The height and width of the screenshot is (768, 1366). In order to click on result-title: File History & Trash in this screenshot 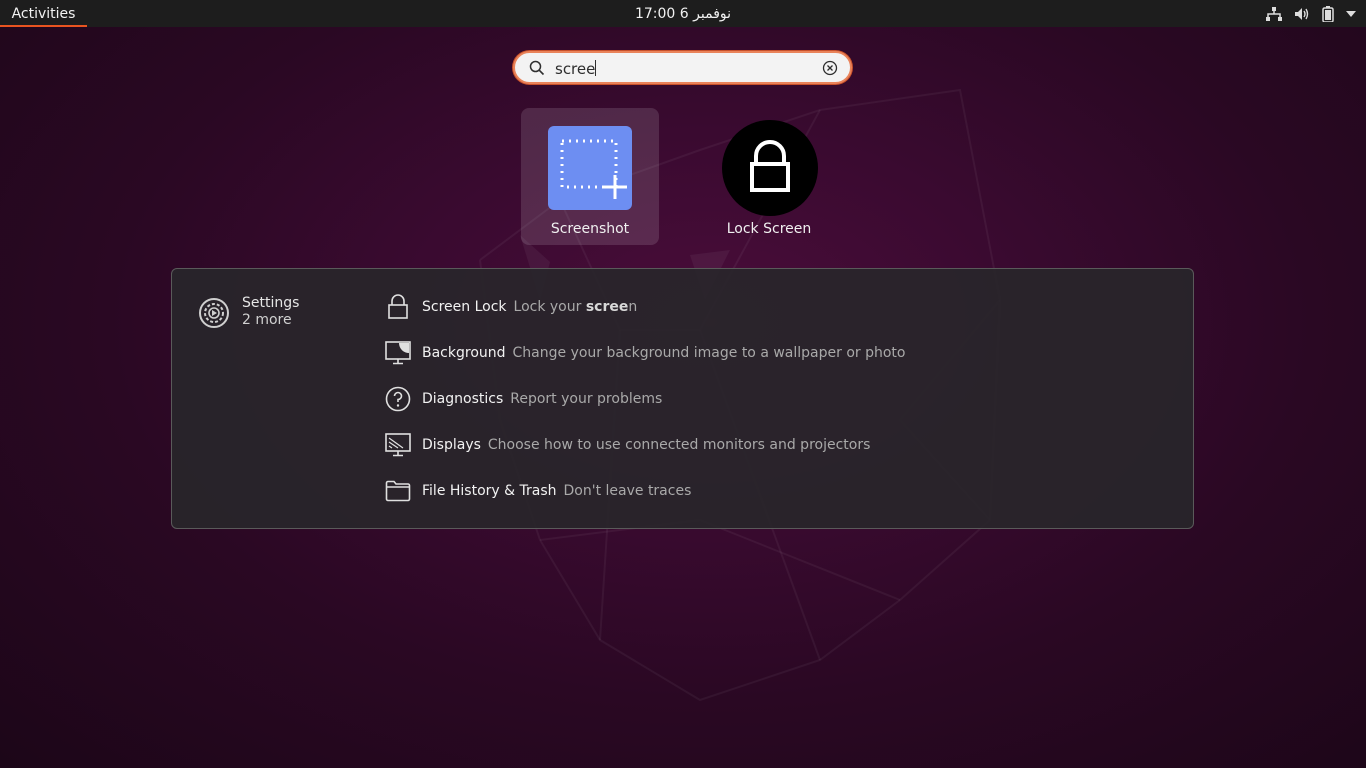, I will do `click(489, 491)`.